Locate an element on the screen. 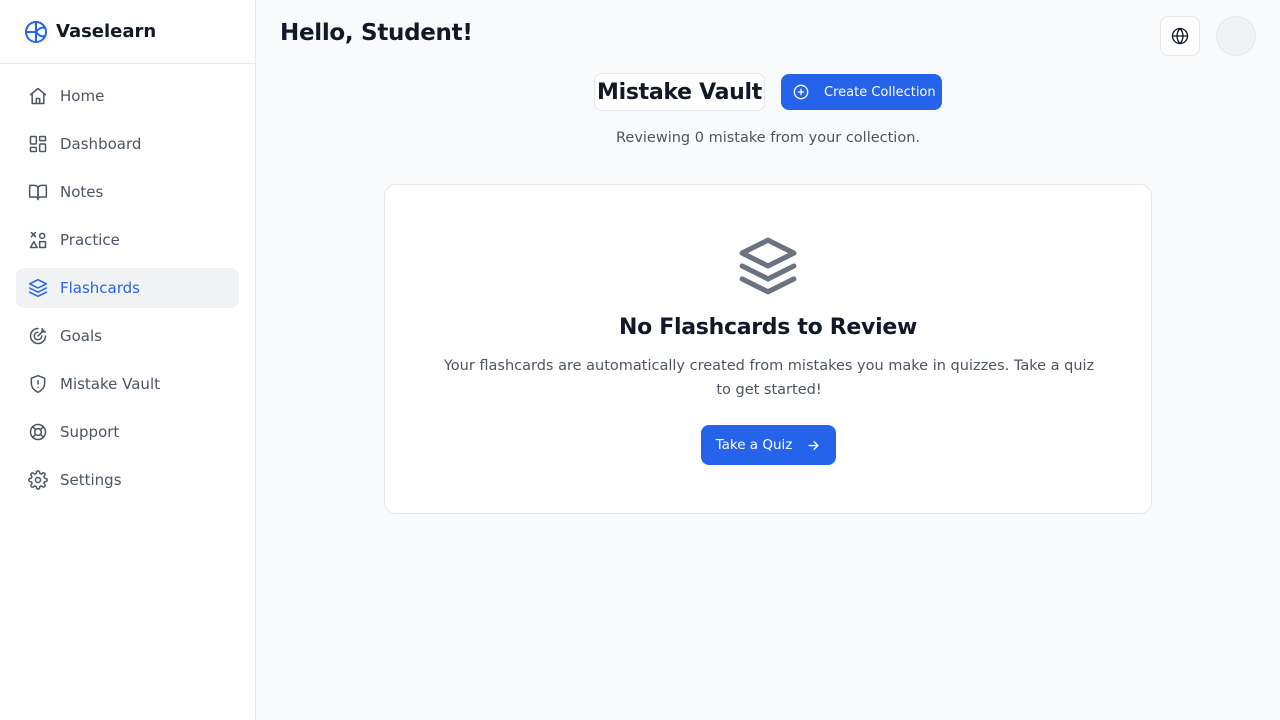 The width and height of the screenshot is (1280, 720). shield-alert-icon is located at coordinates (38, 384).